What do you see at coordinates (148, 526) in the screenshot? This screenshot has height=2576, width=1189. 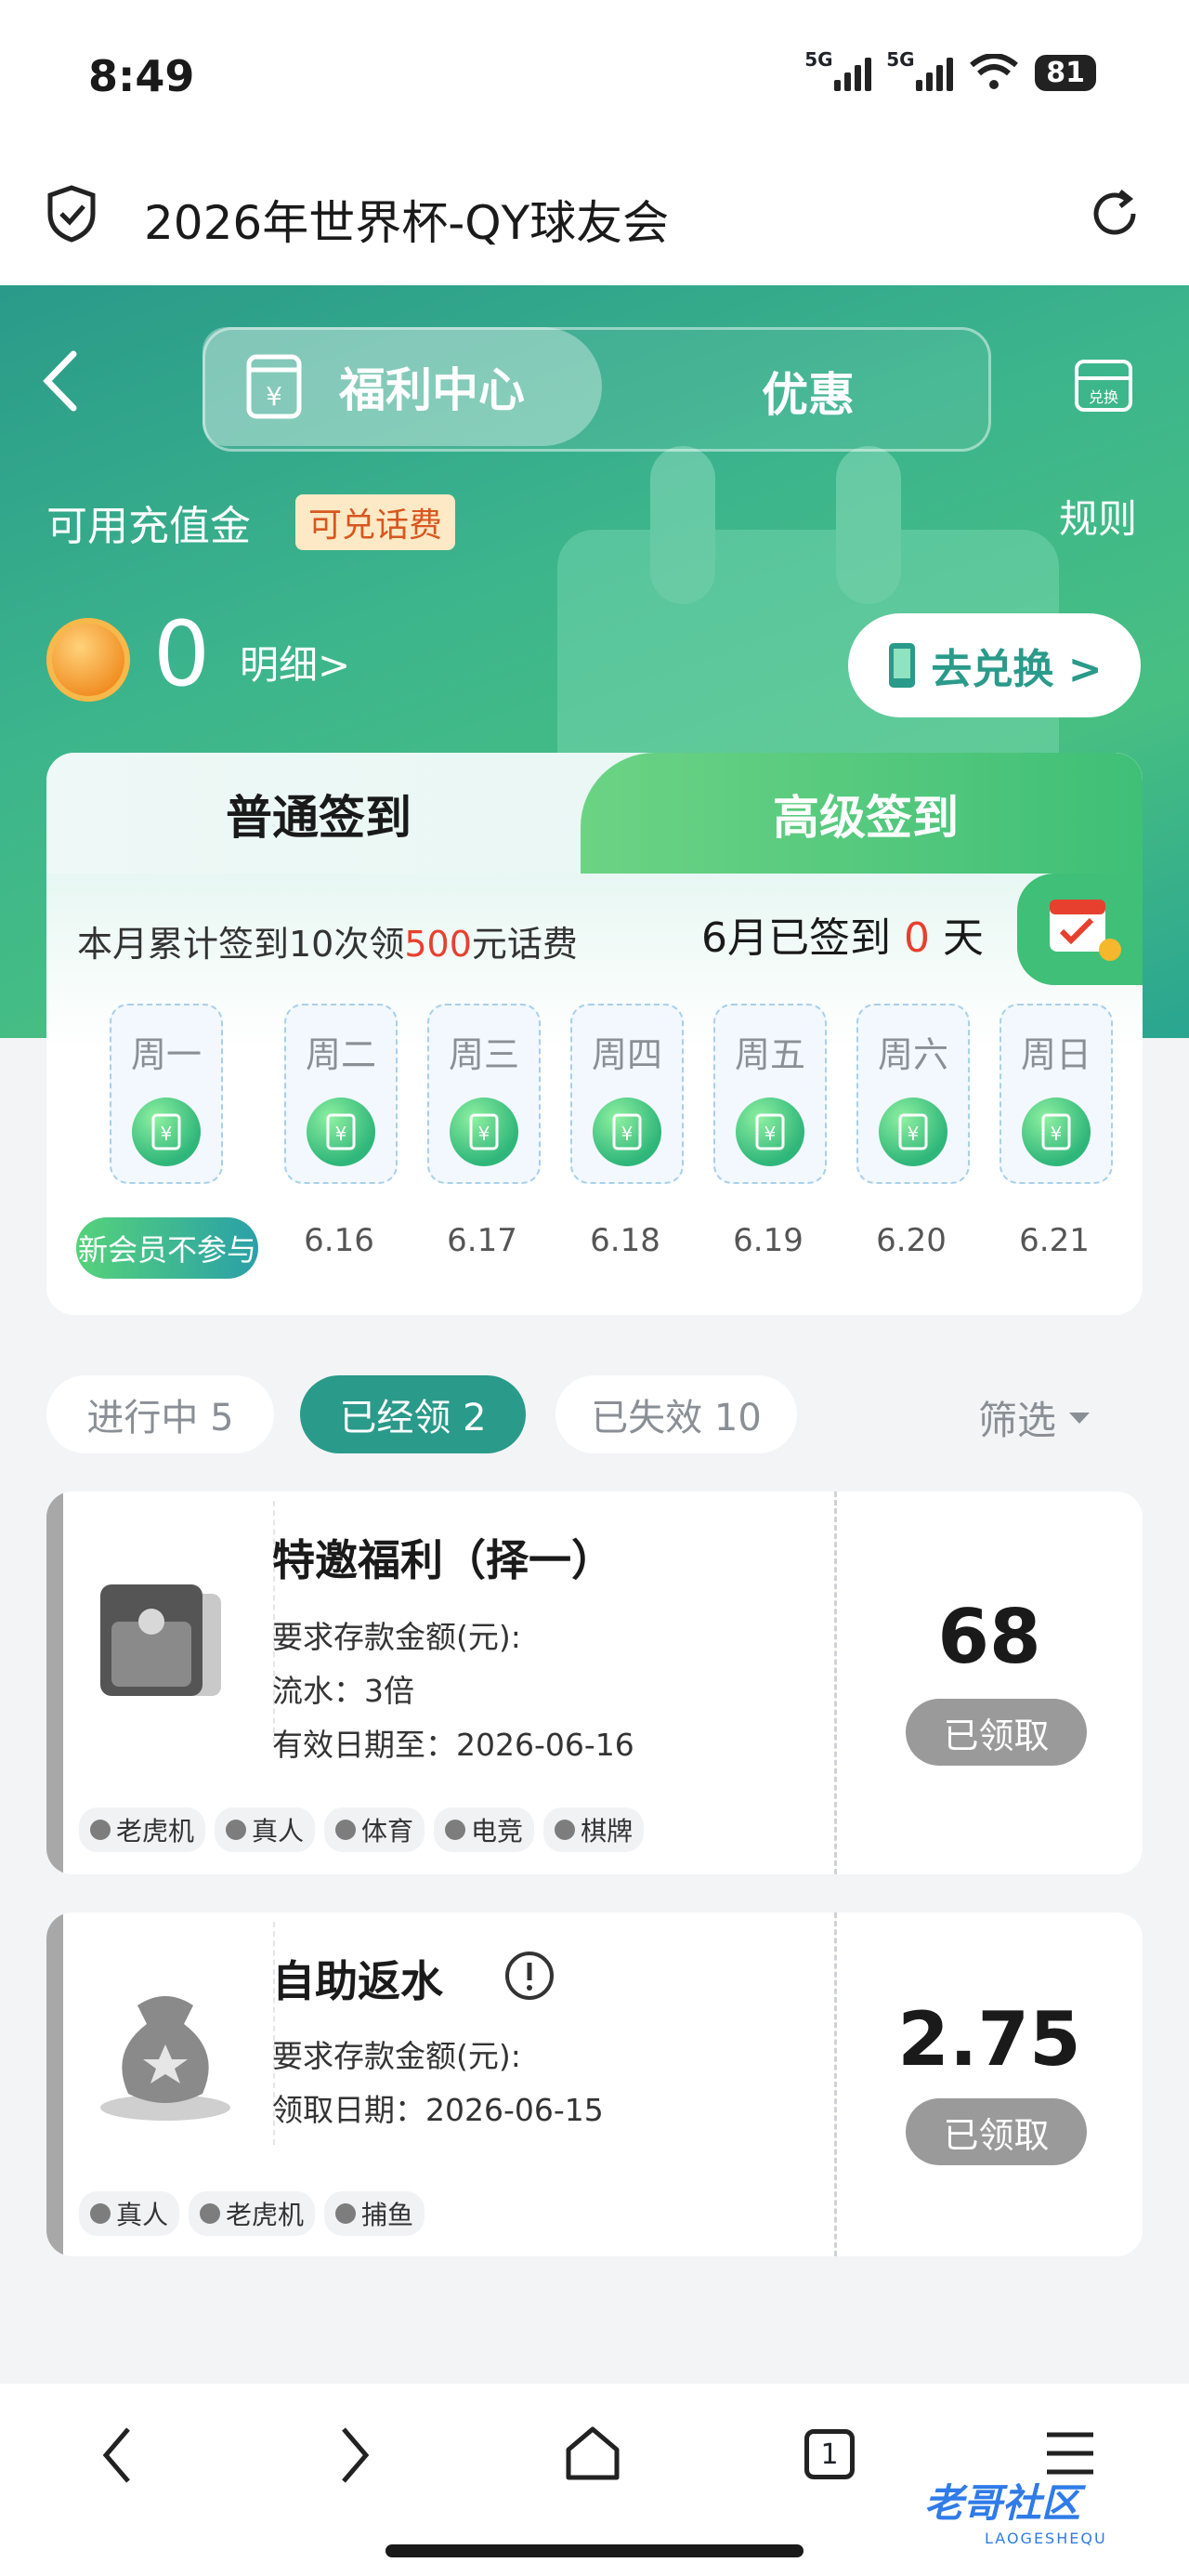 I see `available-funds-label: 可用充值金` at bounding box center [148, 526].